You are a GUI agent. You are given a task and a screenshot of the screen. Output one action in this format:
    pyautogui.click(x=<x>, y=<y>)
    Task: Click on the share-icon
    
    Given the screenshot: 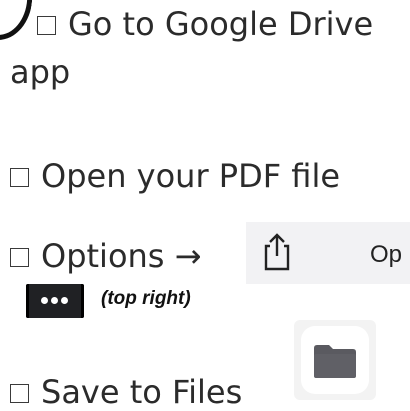 What is the action you would take?
    pyautogui.click(x=277, y=252)
    